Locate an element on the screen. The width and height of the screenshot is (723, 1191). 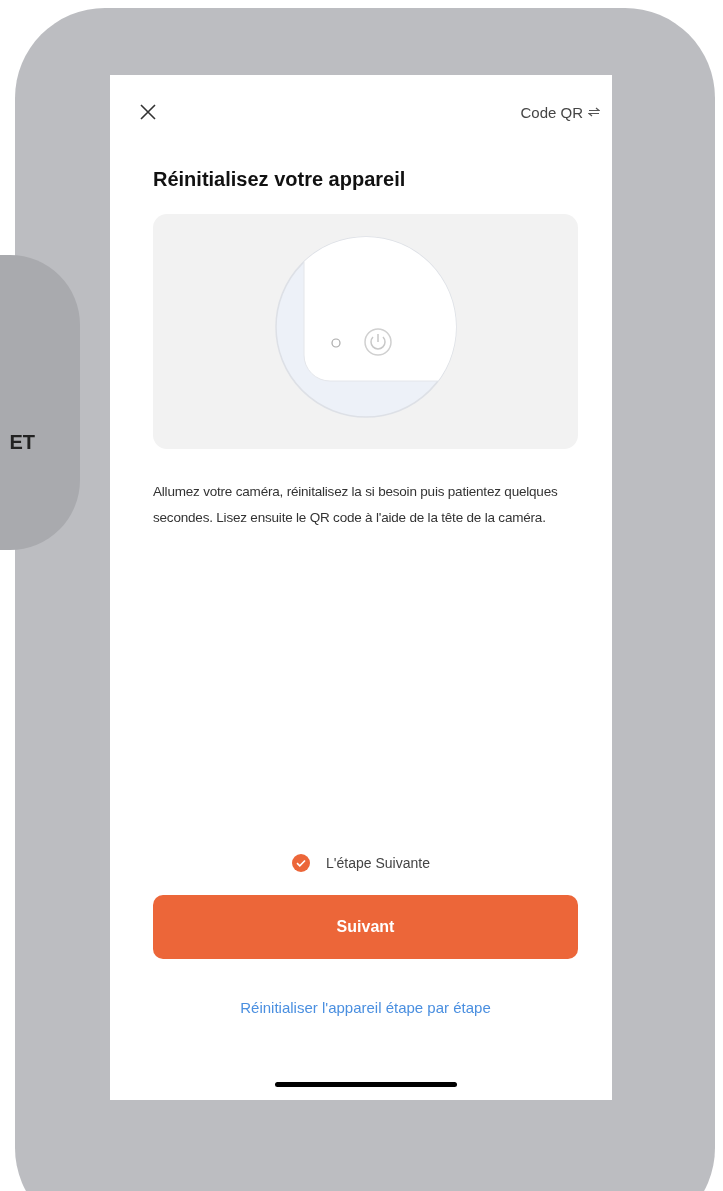
side-tab-label: ET is located at coordinates (22, 442).